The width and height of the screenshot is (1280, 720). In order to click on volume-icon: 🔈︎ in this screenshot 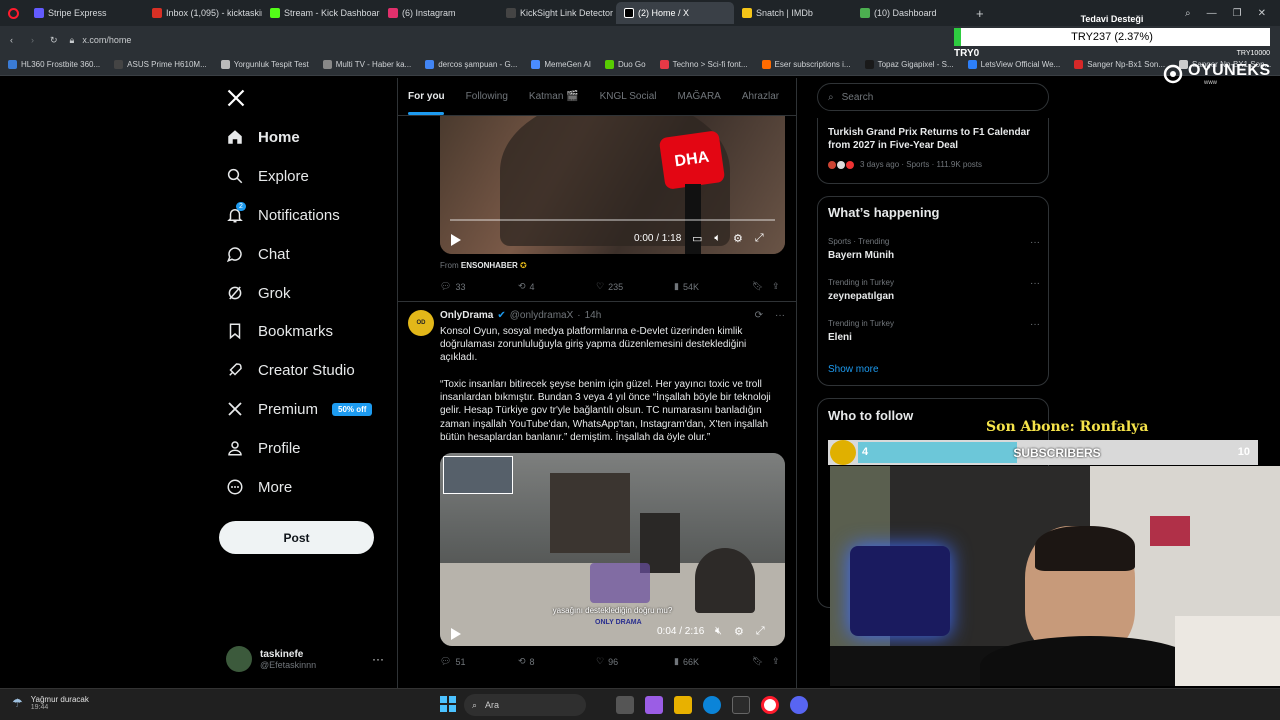, I will do `click(717, 238)`.